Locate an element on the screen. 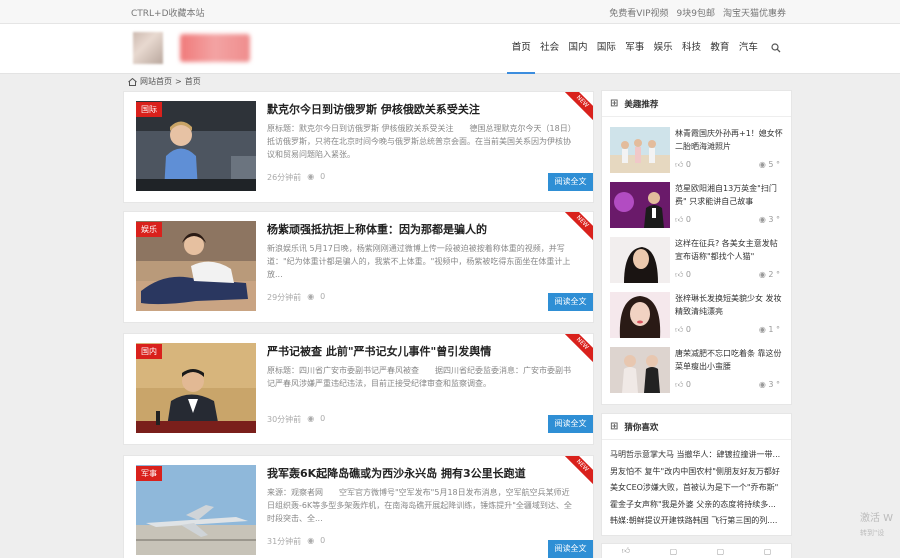 This screenshot has height=558, width=900. featured-item-title: 这样在征兵? 各美女主意发帖宣布语称"都找个人猫" is located at coordinates (730, 250).